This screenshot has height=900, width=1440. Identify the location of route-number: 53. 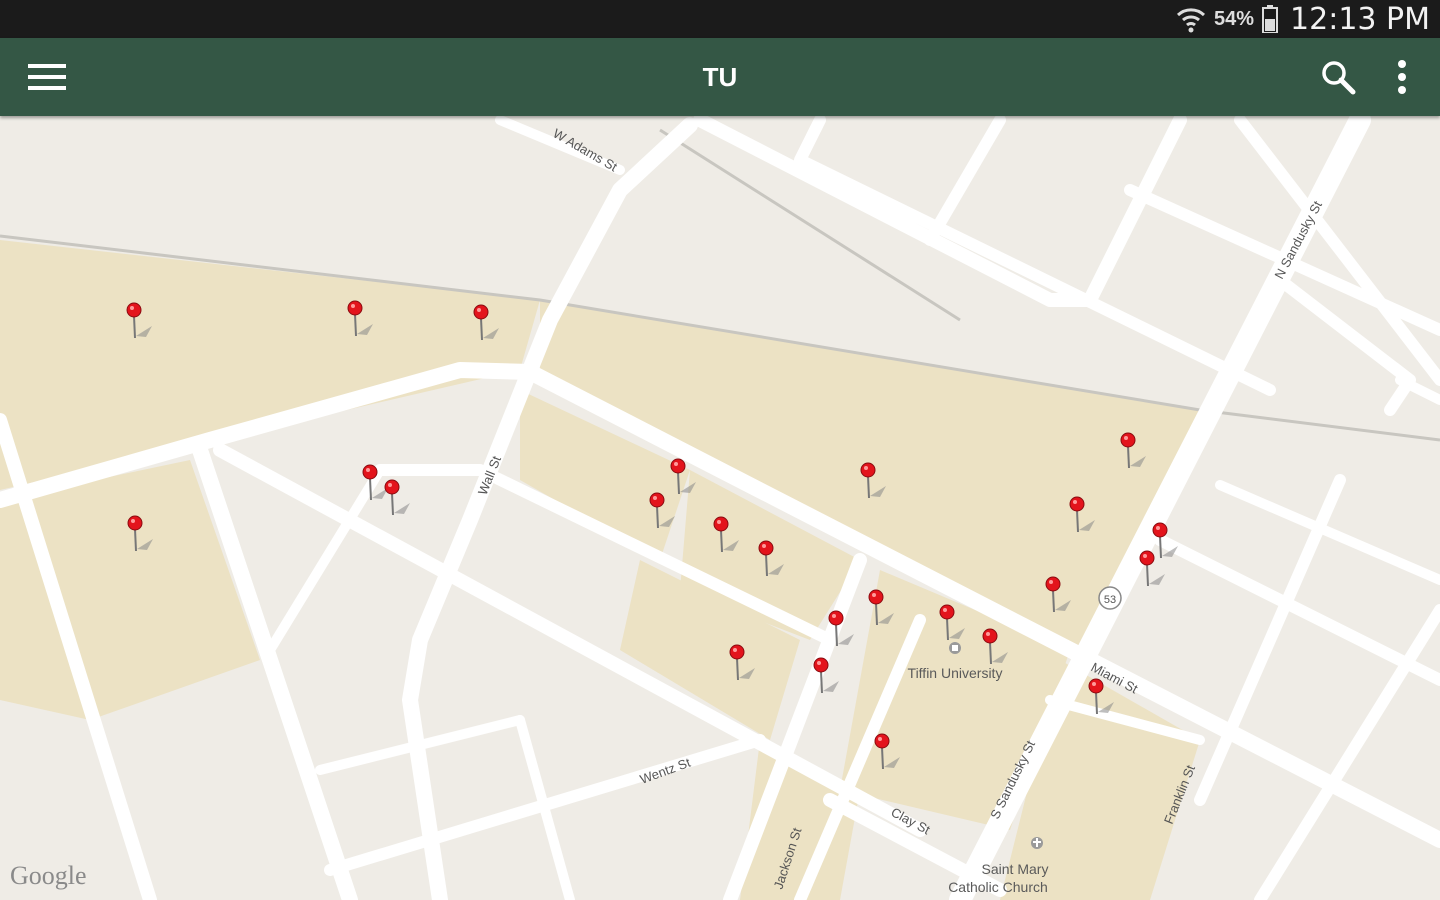
(1110, 600).